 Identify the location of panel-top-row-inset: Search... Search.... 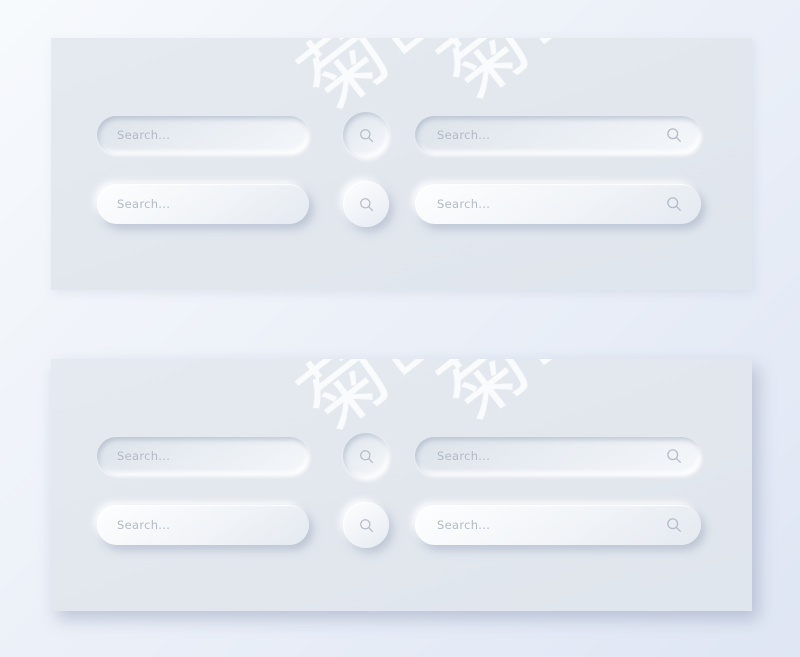
(399, 135).